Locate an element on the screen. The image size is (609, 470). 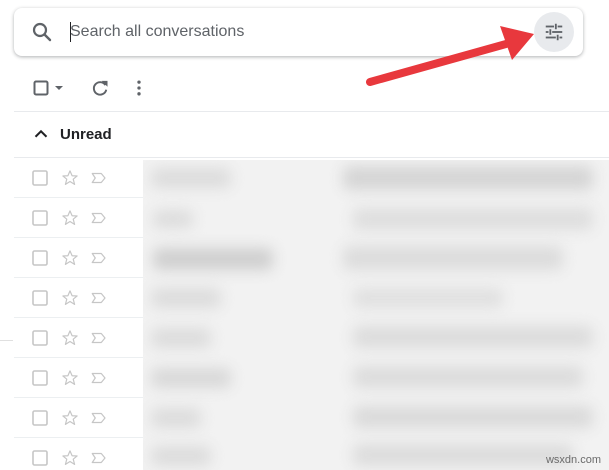
checkbox-icon is located at coordinates (48, 88).